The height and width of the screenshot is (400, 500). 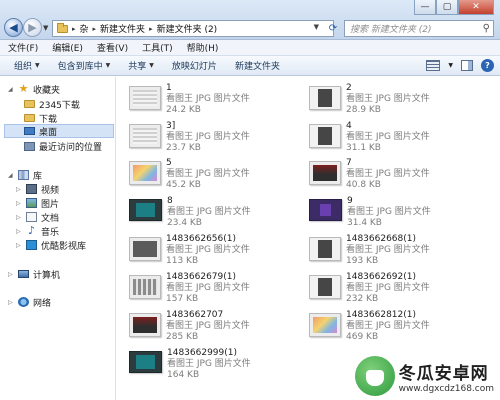 What do you see at coordinates (394, 287) in the screenshot?
I see `file-item: 1483662692(1) 看图王 JPG 图片文件 232 KB` at bounding box center [394, 287].